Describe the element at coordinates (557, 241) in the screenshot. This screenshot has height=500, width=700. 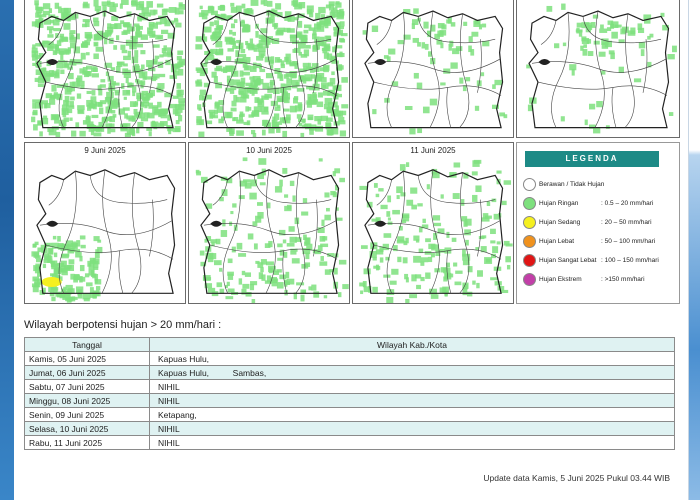
I see `legend-item-name: Hujan Lebat` at that location.